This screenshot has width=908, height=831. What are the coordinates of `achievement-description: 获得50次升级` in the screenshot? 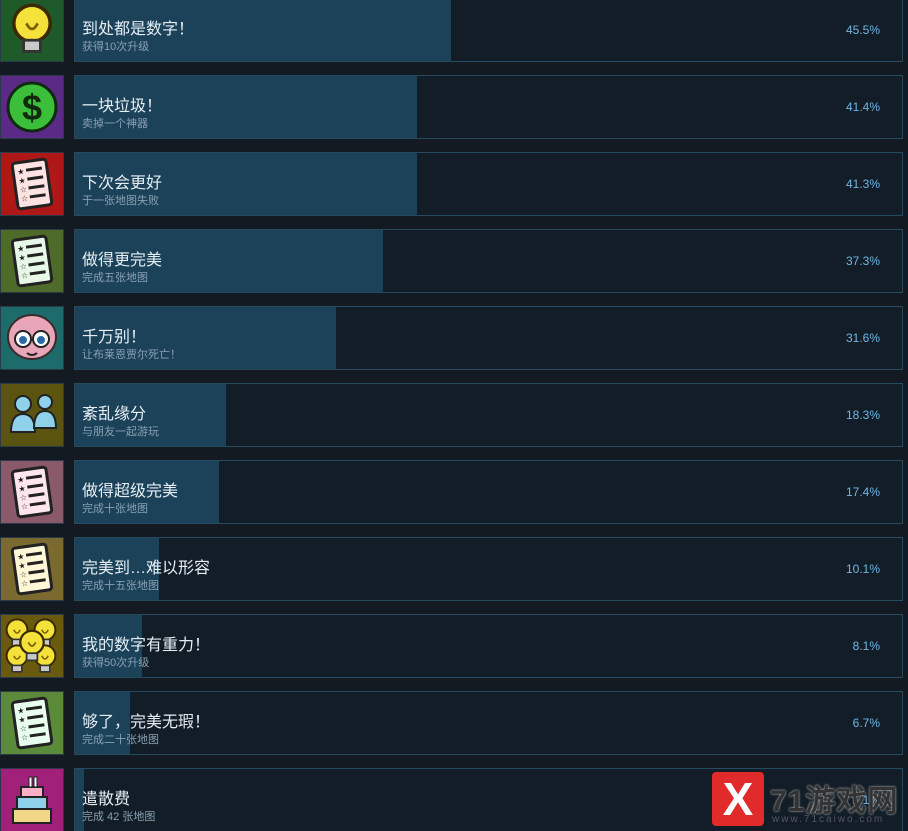 It's located at (116, 663).